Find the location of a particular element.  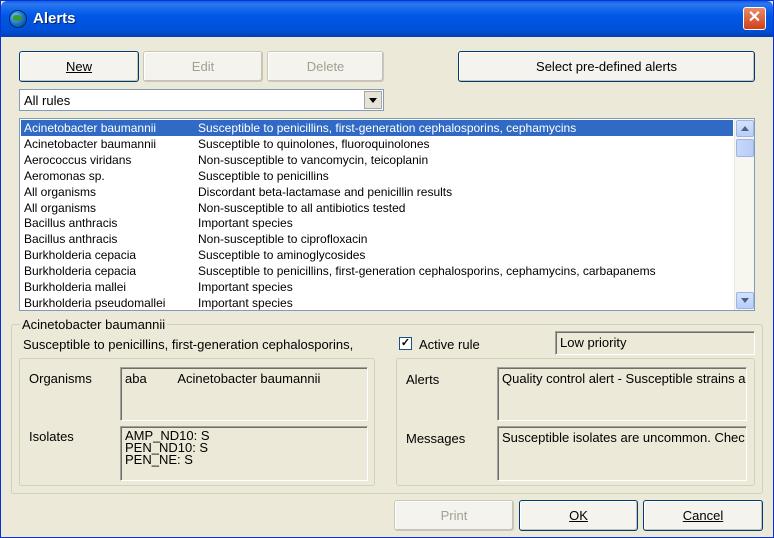

scroll-up-icon is located at coordinates (745, 128).